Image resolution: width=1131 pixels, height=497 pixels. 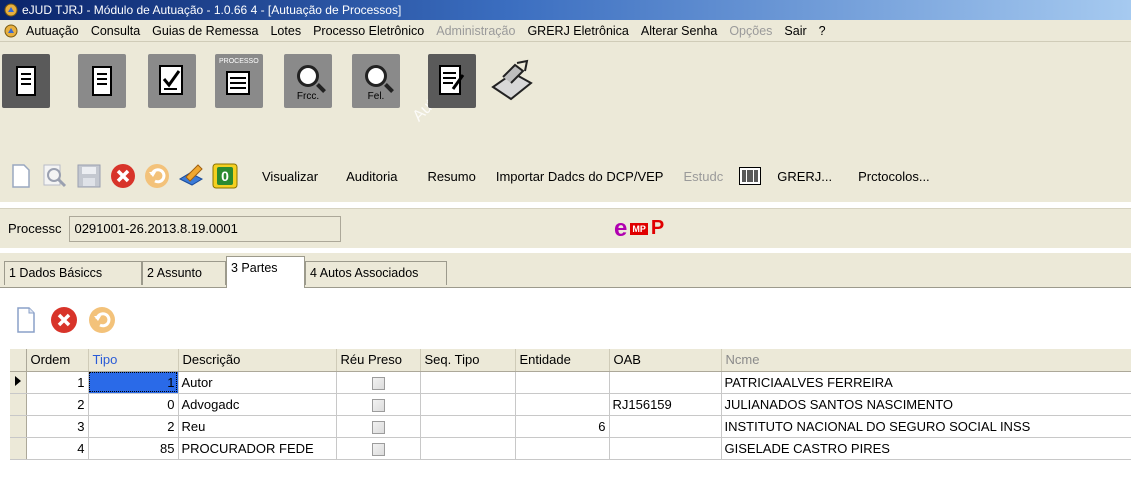 What do you see at coordinates (822, 31) in the screenshot?
I see `menu-help: ?` at bounding box center [822, 31].